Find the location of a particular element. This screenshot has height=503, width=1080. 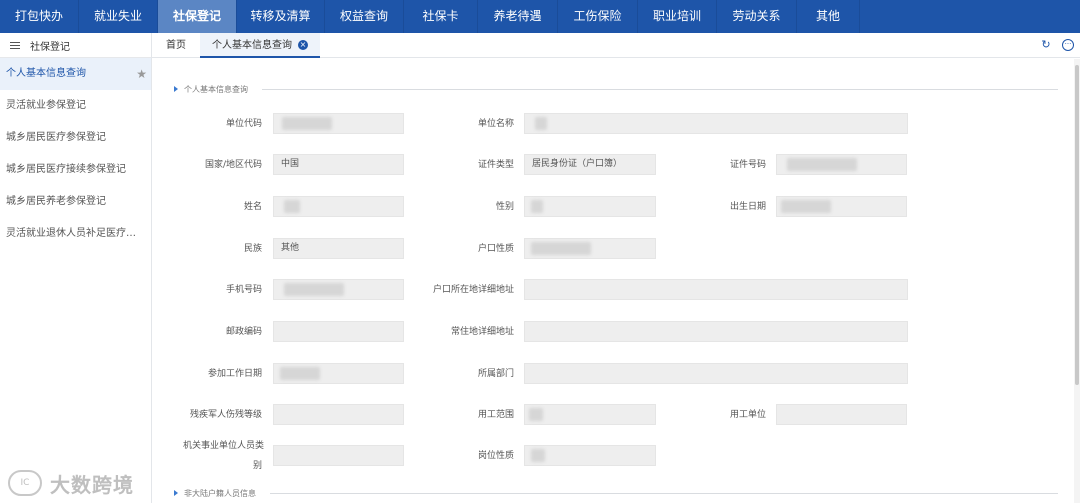

institution-category-field is located at coordinates (338, 455).